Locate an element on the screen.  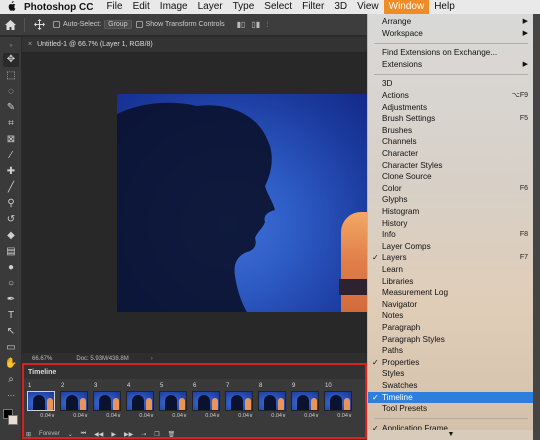
marquee-tool-icon: ⬚ is located at coordinates (11, 76).